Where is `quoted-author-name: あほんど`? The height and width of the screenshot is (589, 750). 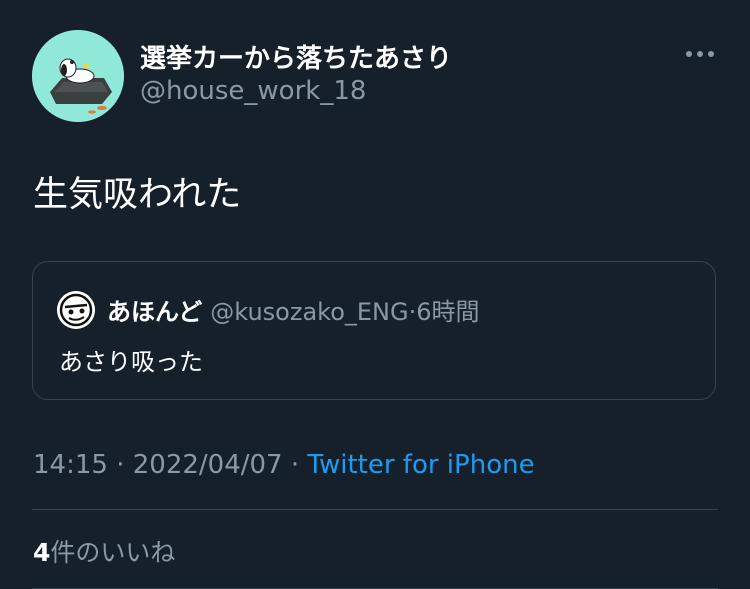 quoted-author-name: あほんど is located at coordinates (154, 312).